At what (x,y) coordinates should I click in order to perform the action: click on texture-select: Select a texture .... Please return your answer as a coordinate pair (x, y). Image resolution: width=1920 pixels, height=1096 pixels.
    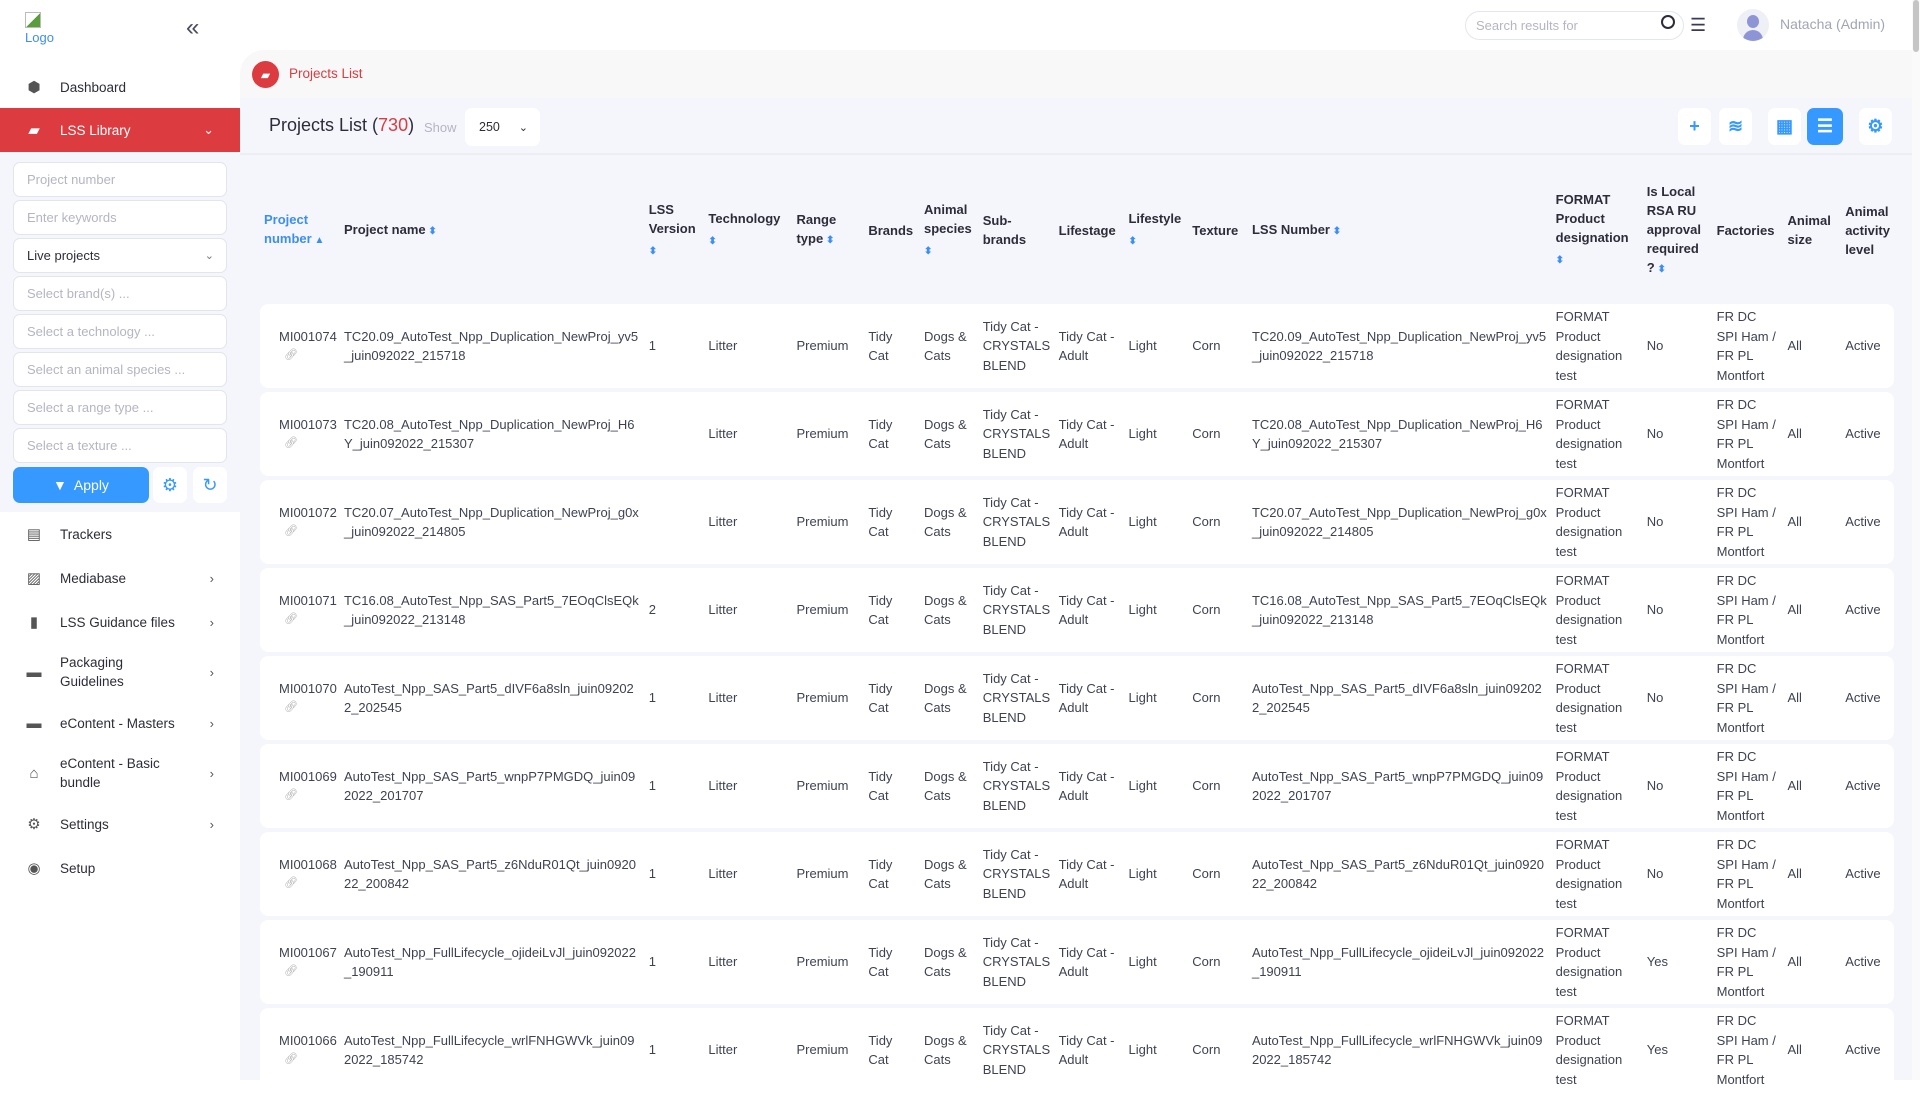
    Looking at the image, I should click on (120, 445).